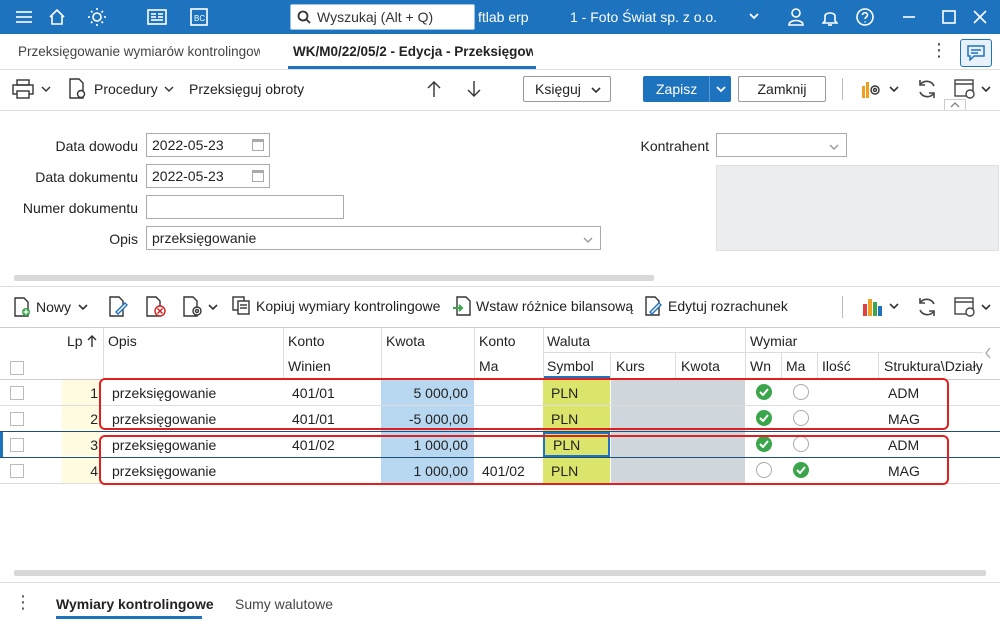  What do you see at coordinates (980, 17) in the screenshot?
I see `close-icon` at bounding box center [980, 17].